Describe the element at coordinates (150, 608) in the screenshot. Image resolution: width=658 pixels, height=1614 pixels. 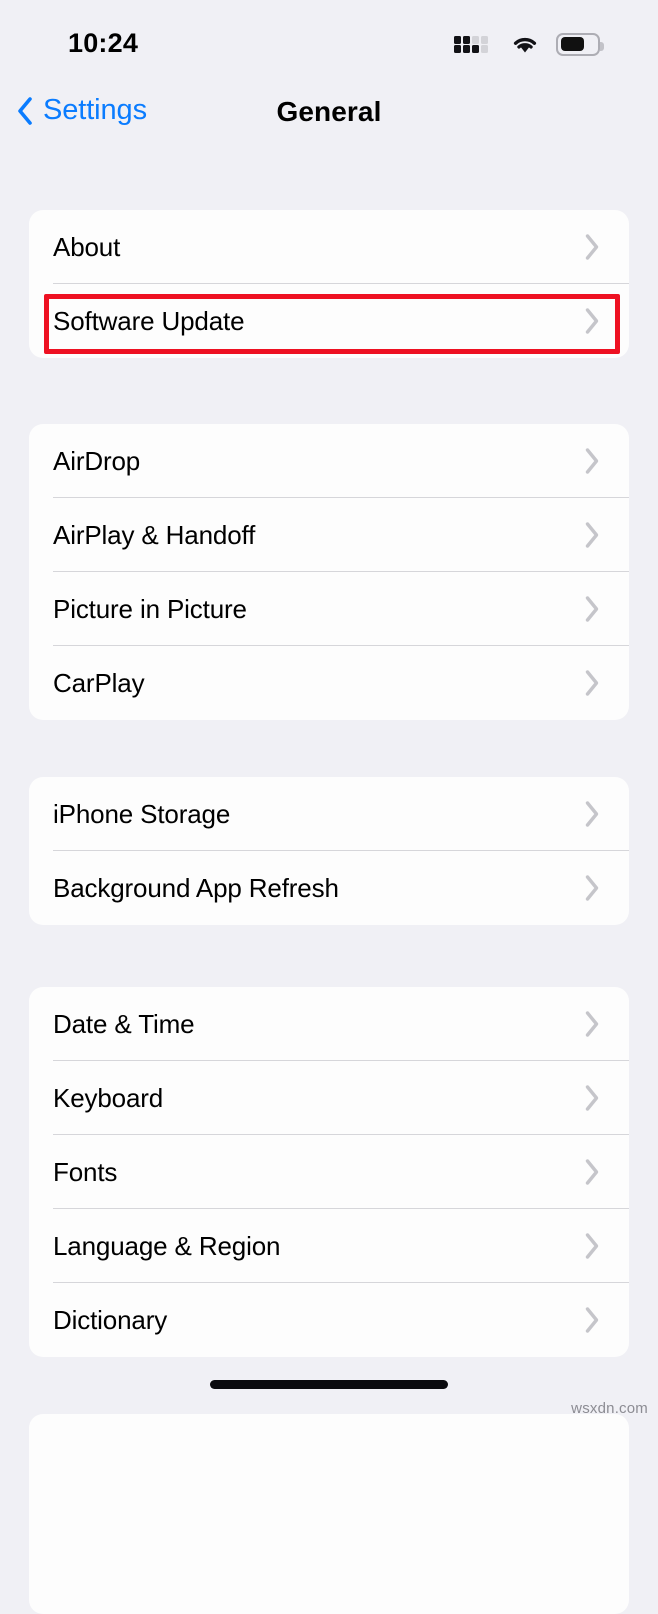
I see `settings-row-label: Picture in Picture` at that location.